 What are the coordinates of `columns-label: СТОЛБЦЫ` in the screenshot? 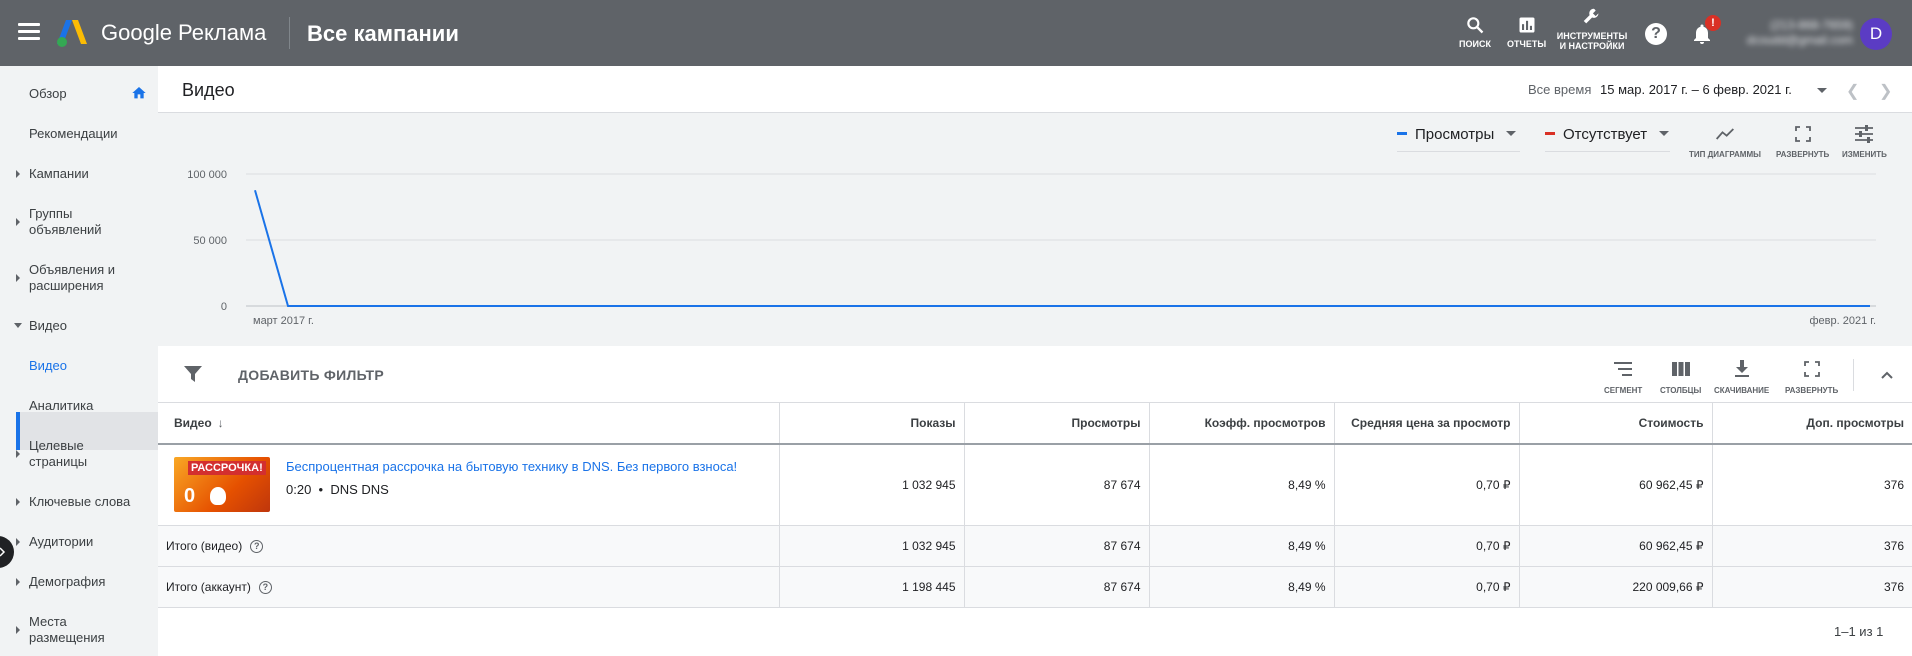 It's located at (1681, 390).